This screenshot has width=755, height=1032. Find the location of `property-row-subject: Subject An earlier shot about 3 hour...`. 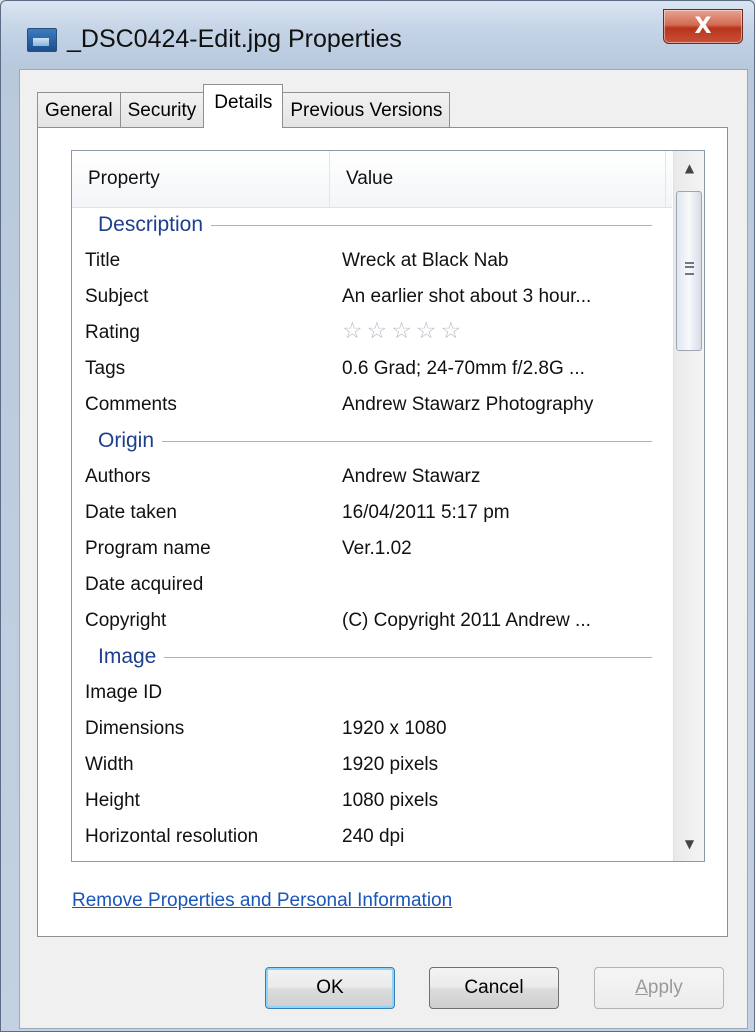

property-row-subject: Subject An earlier shot about 3 hour... is located at coordinates (372, 297).